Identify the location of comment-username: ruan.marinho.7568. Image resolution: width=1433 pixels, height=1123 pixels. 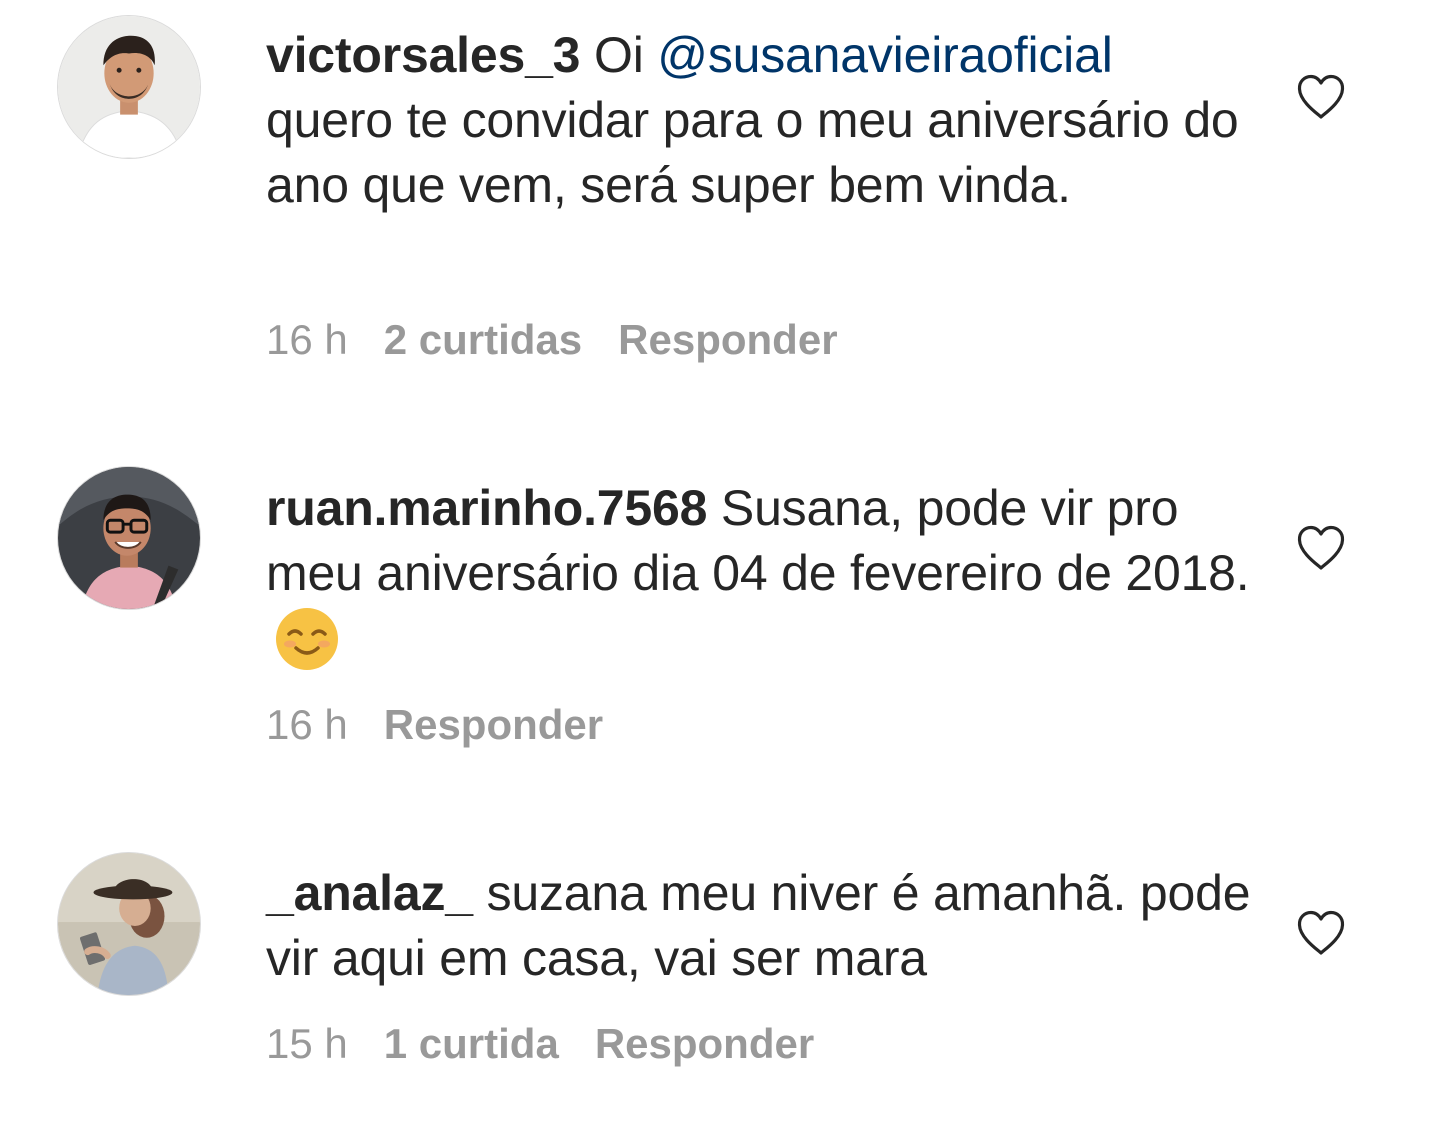
(486, 508).